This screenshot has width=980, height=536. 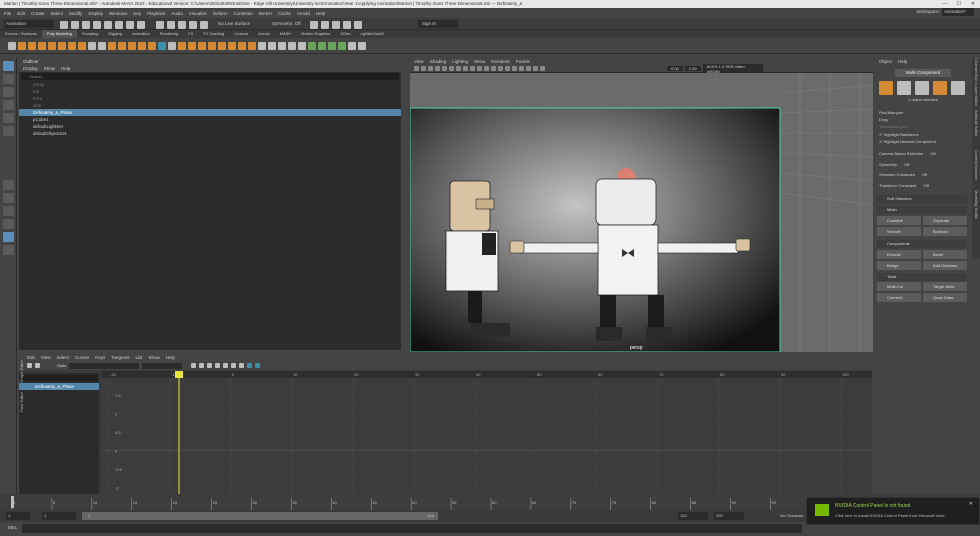 What do you see at coordinates (137, 13) in the screenshot?
I see `menu-key: Key` at bounding box center [137, 13].